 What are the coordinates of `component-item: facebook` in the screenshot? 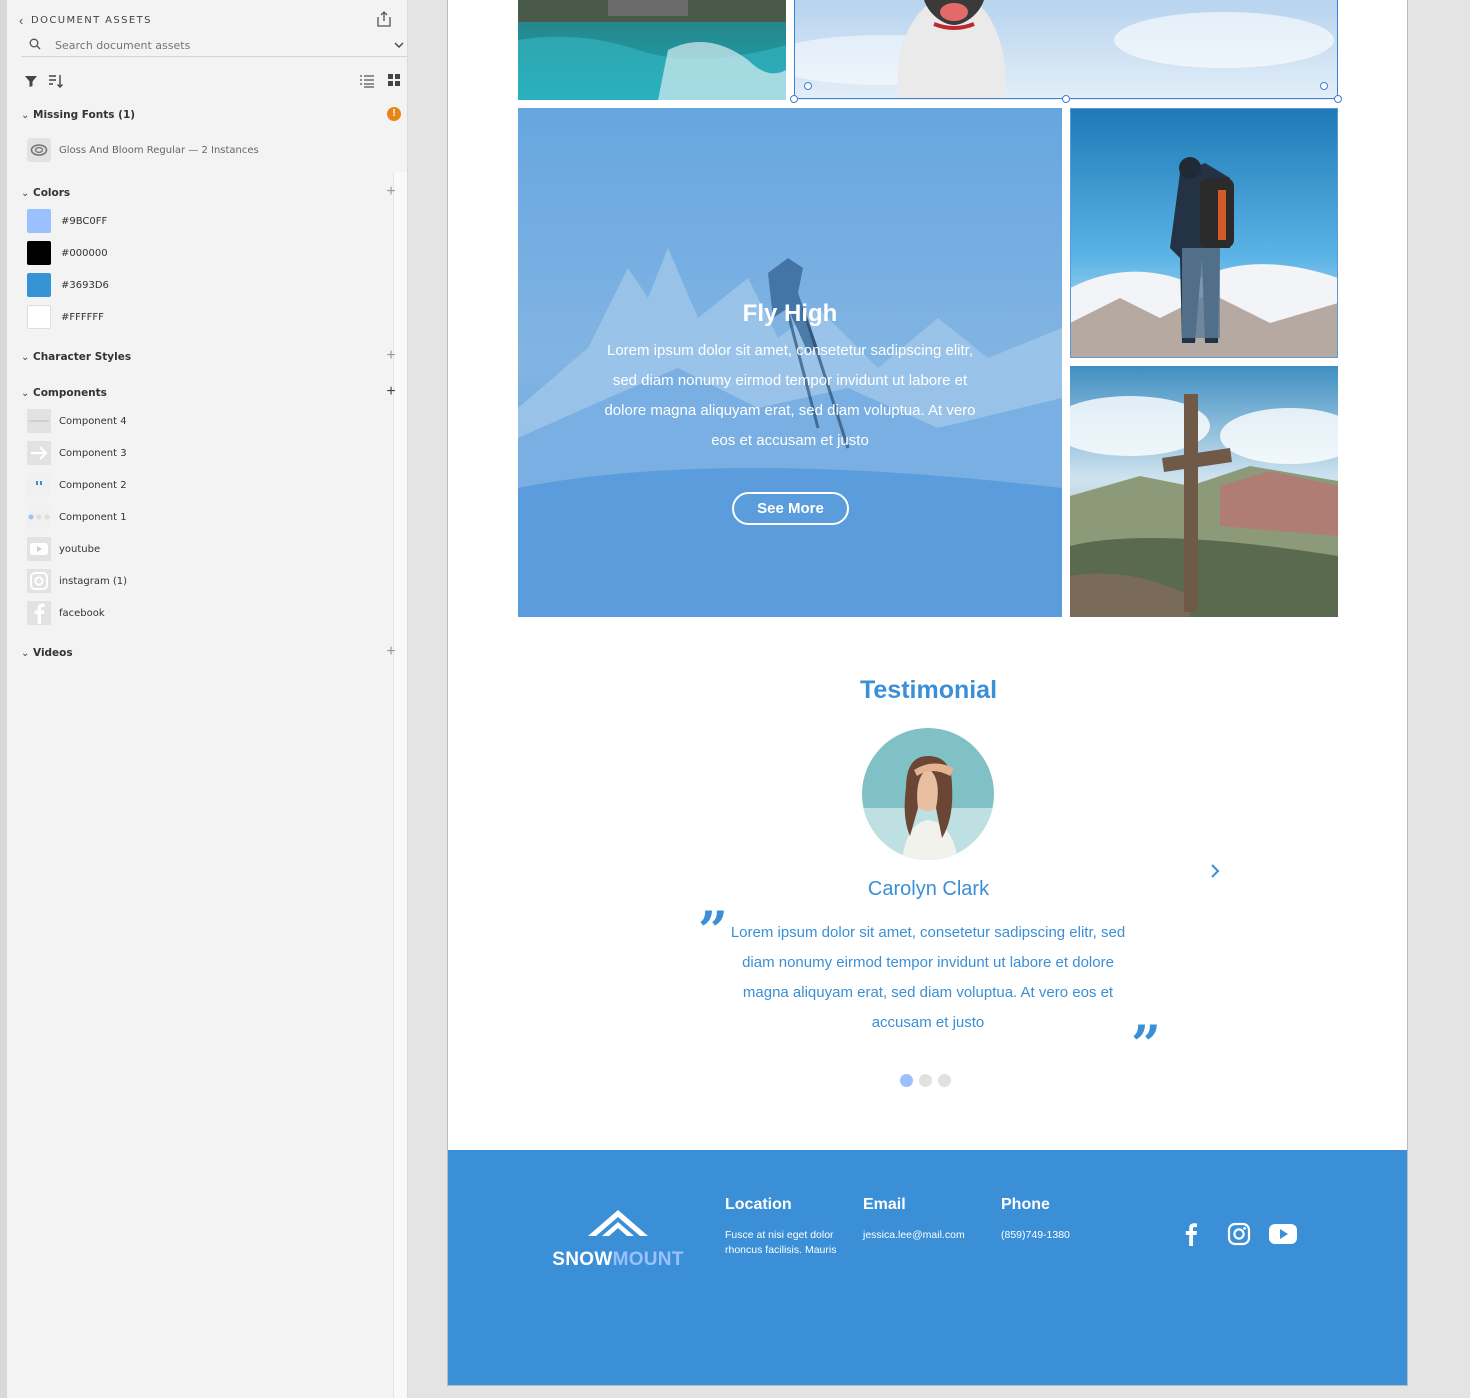 It's located at (66, 613).